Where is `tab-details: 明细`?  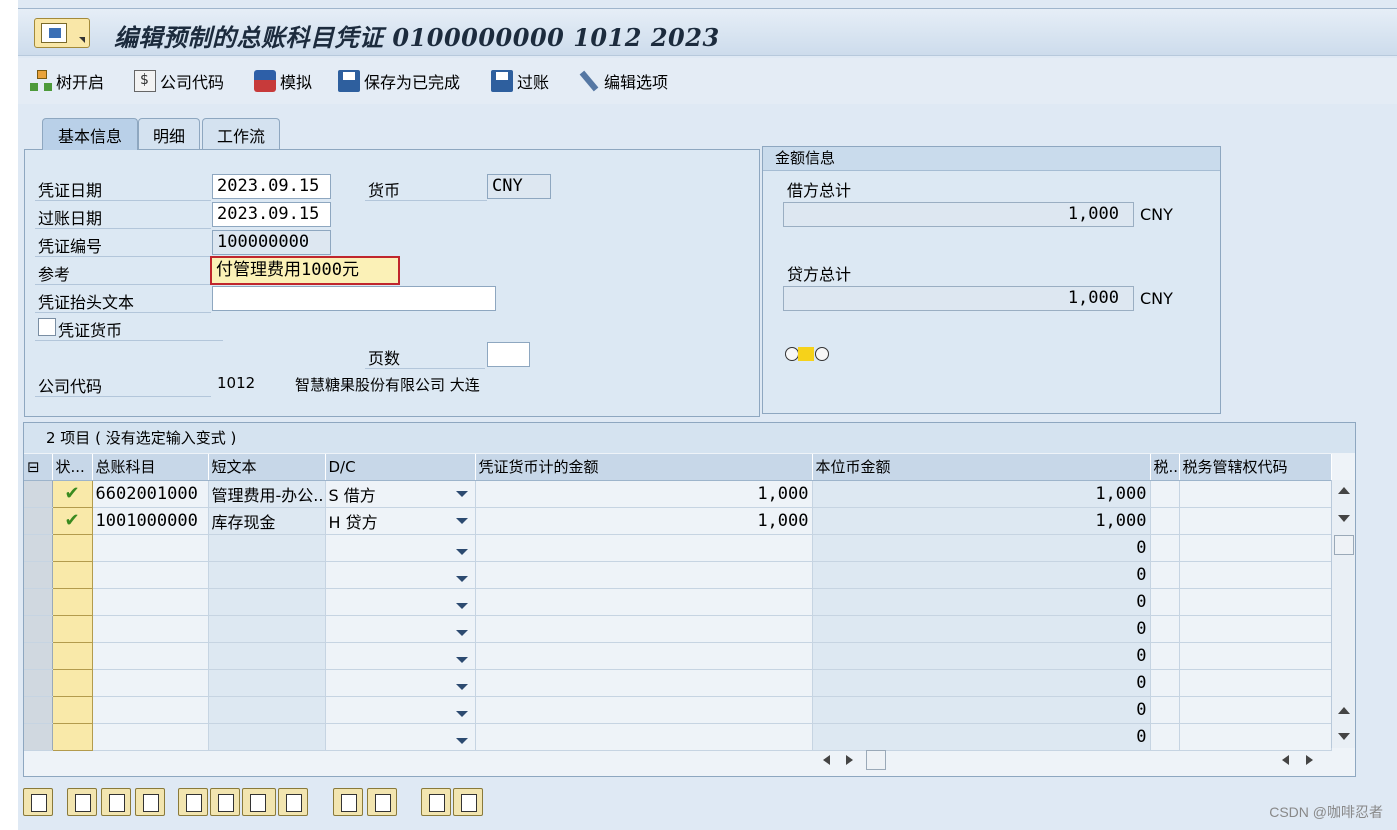 tab-details: 明细 is located at coordinates (169, 134).